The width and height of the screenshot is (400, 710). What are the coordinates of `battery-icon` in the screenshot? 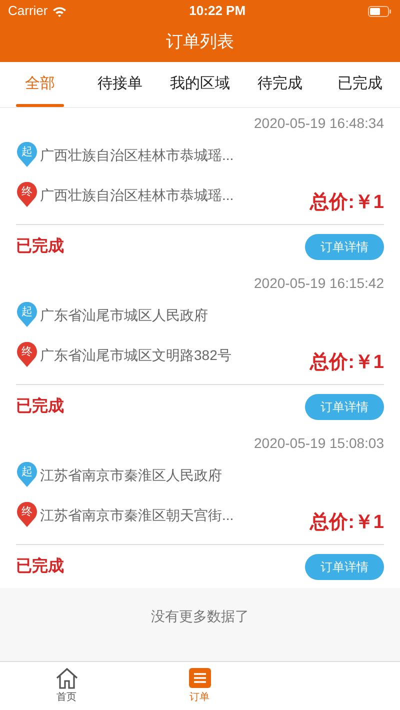 It's located at (380, 11).